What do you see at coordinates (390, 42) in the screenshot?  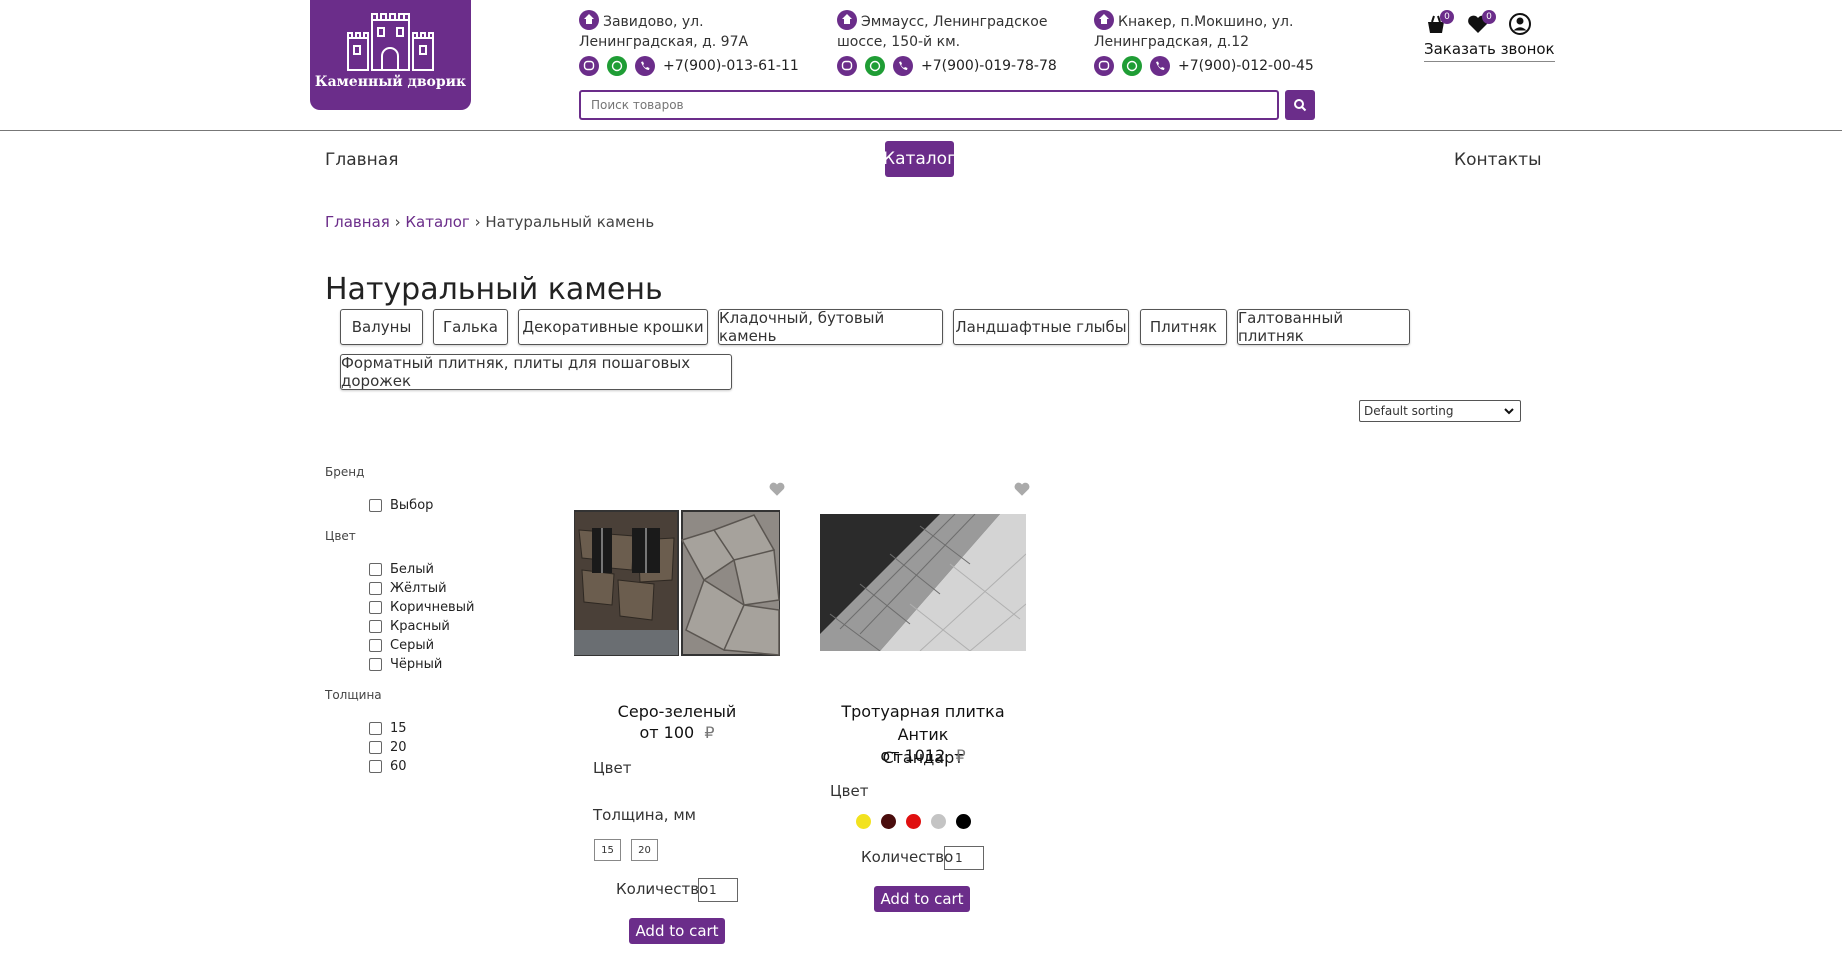 I see `castle-icon` at bounding box center [390, 42].